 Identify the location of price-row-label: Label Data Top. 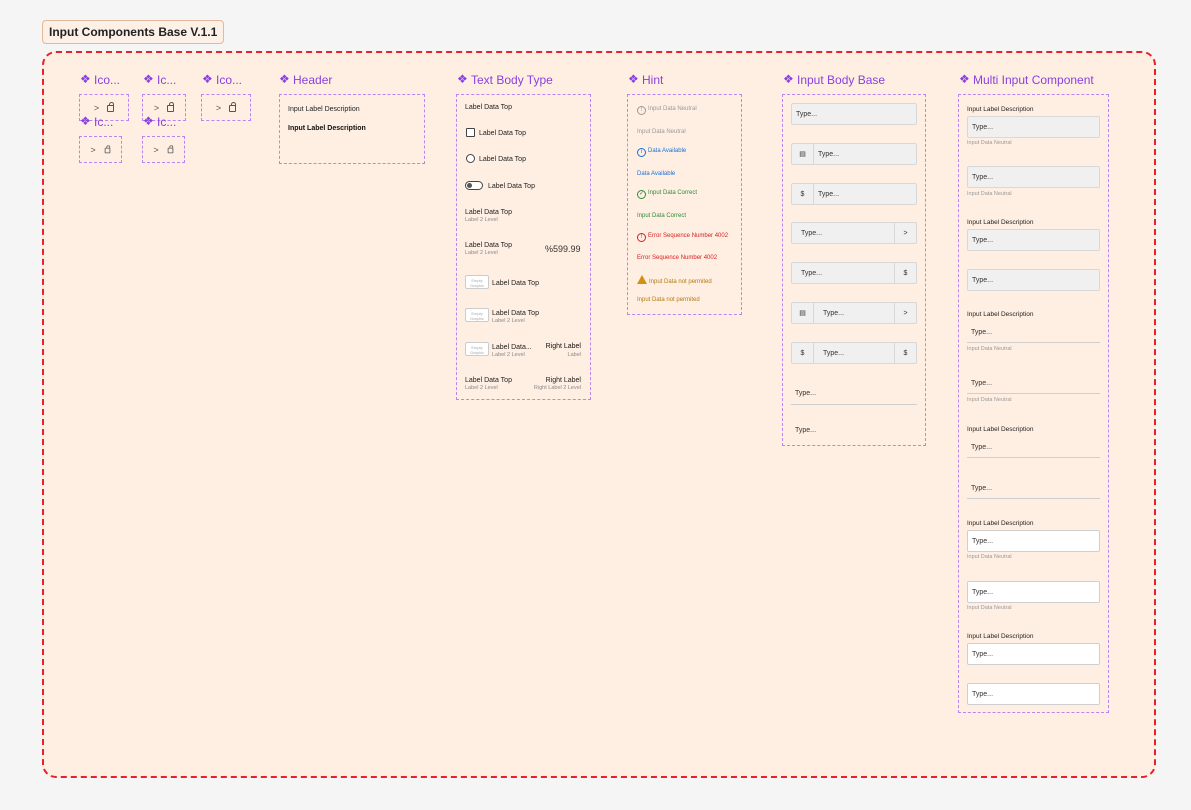
(488, 245).